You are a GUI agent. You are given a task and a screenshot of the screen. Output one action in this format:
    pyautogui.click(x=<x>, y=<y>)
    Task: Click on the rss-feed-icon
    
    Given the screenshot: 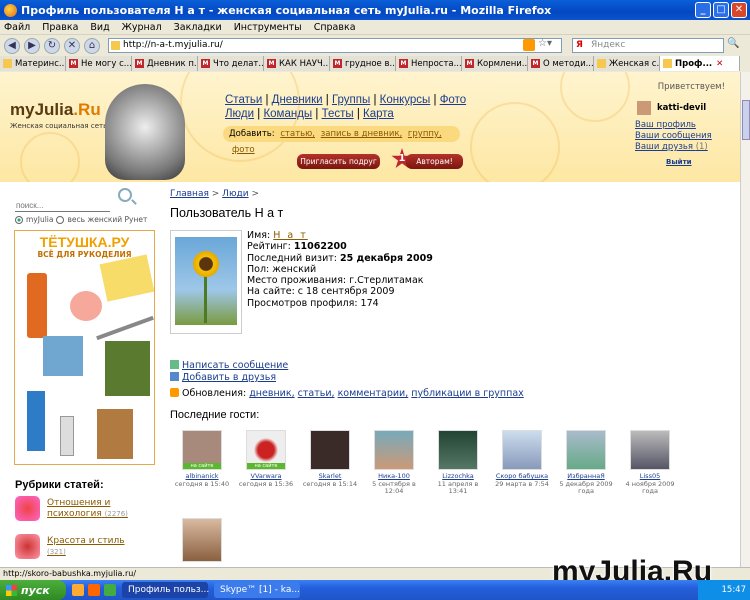 What is the action you would take?
    pyautogui.click(x=529, y=45)
    